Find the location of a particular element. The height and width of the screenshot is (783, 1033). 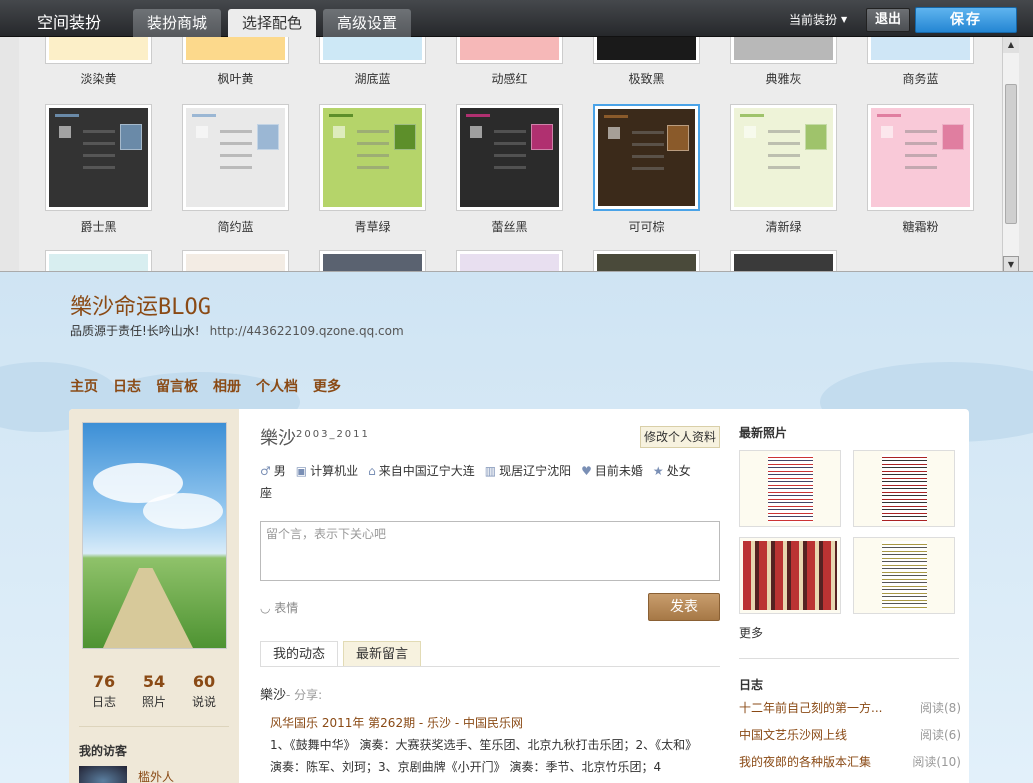

profile-info: ♂ 男 ▣ 计算机业 ⌂ 来自中国辽宁大连 ▥ 现居辽宁沈阳 ♥ 目前未婚 ★ 处女座 is located at coordinates (485, 482).